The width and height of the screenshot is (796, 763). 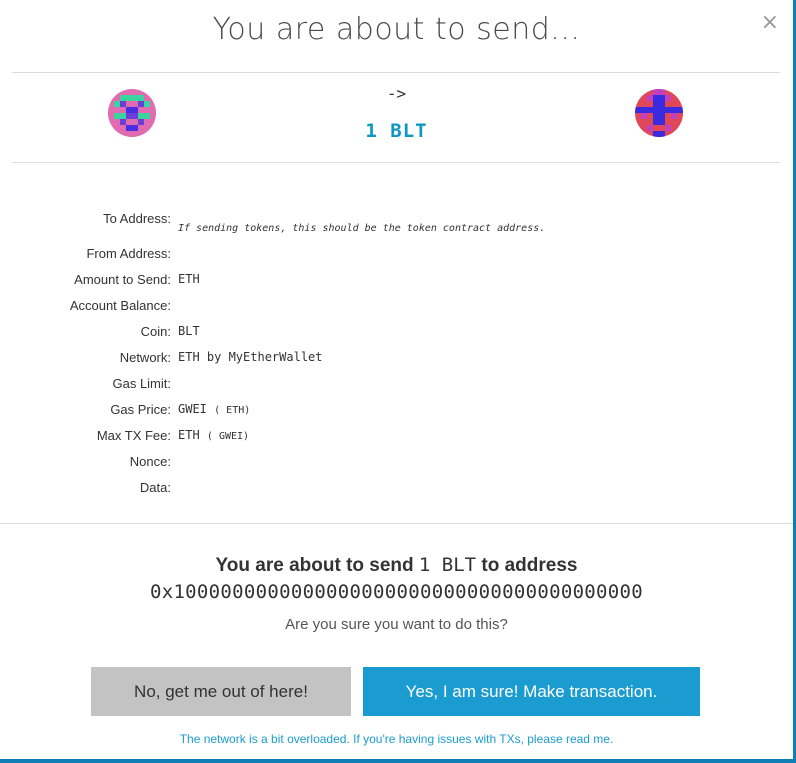 I want to click on gas-price-sub: ( ETH), so click(x=232, y=410).